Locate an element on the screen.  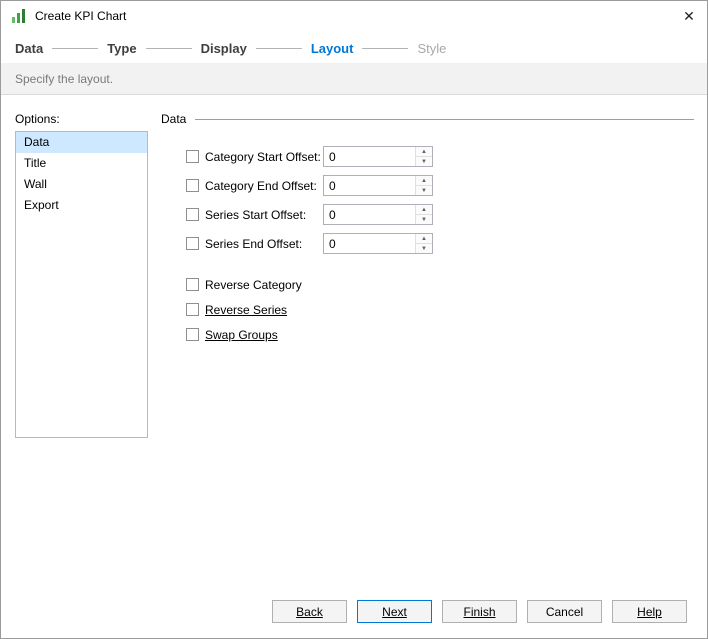
category-start-offset-spinner: 0 ▲ ▼ is located at coordinates (378, 156).